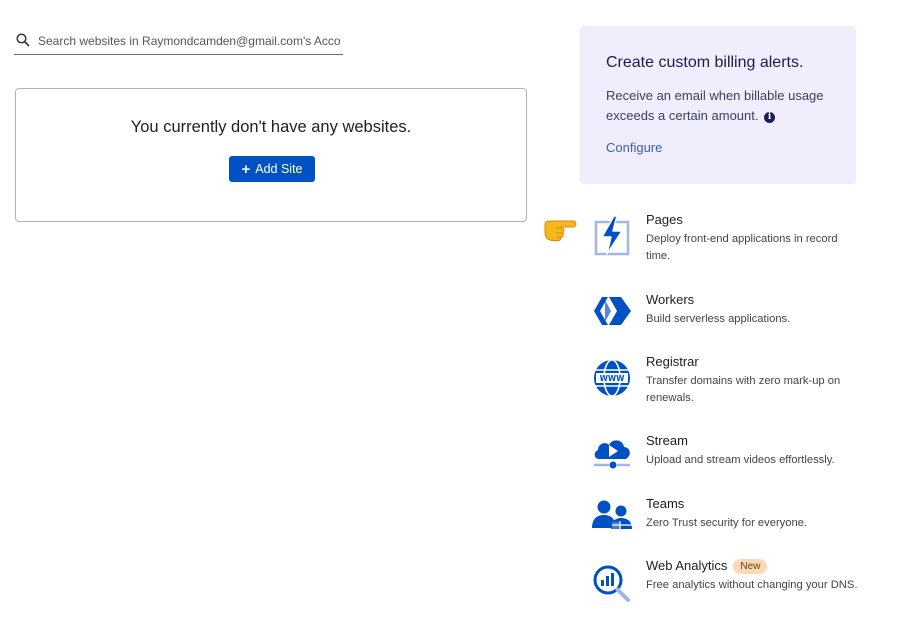  I want to click on product-name: Web Analytics New, so click(707, 566).